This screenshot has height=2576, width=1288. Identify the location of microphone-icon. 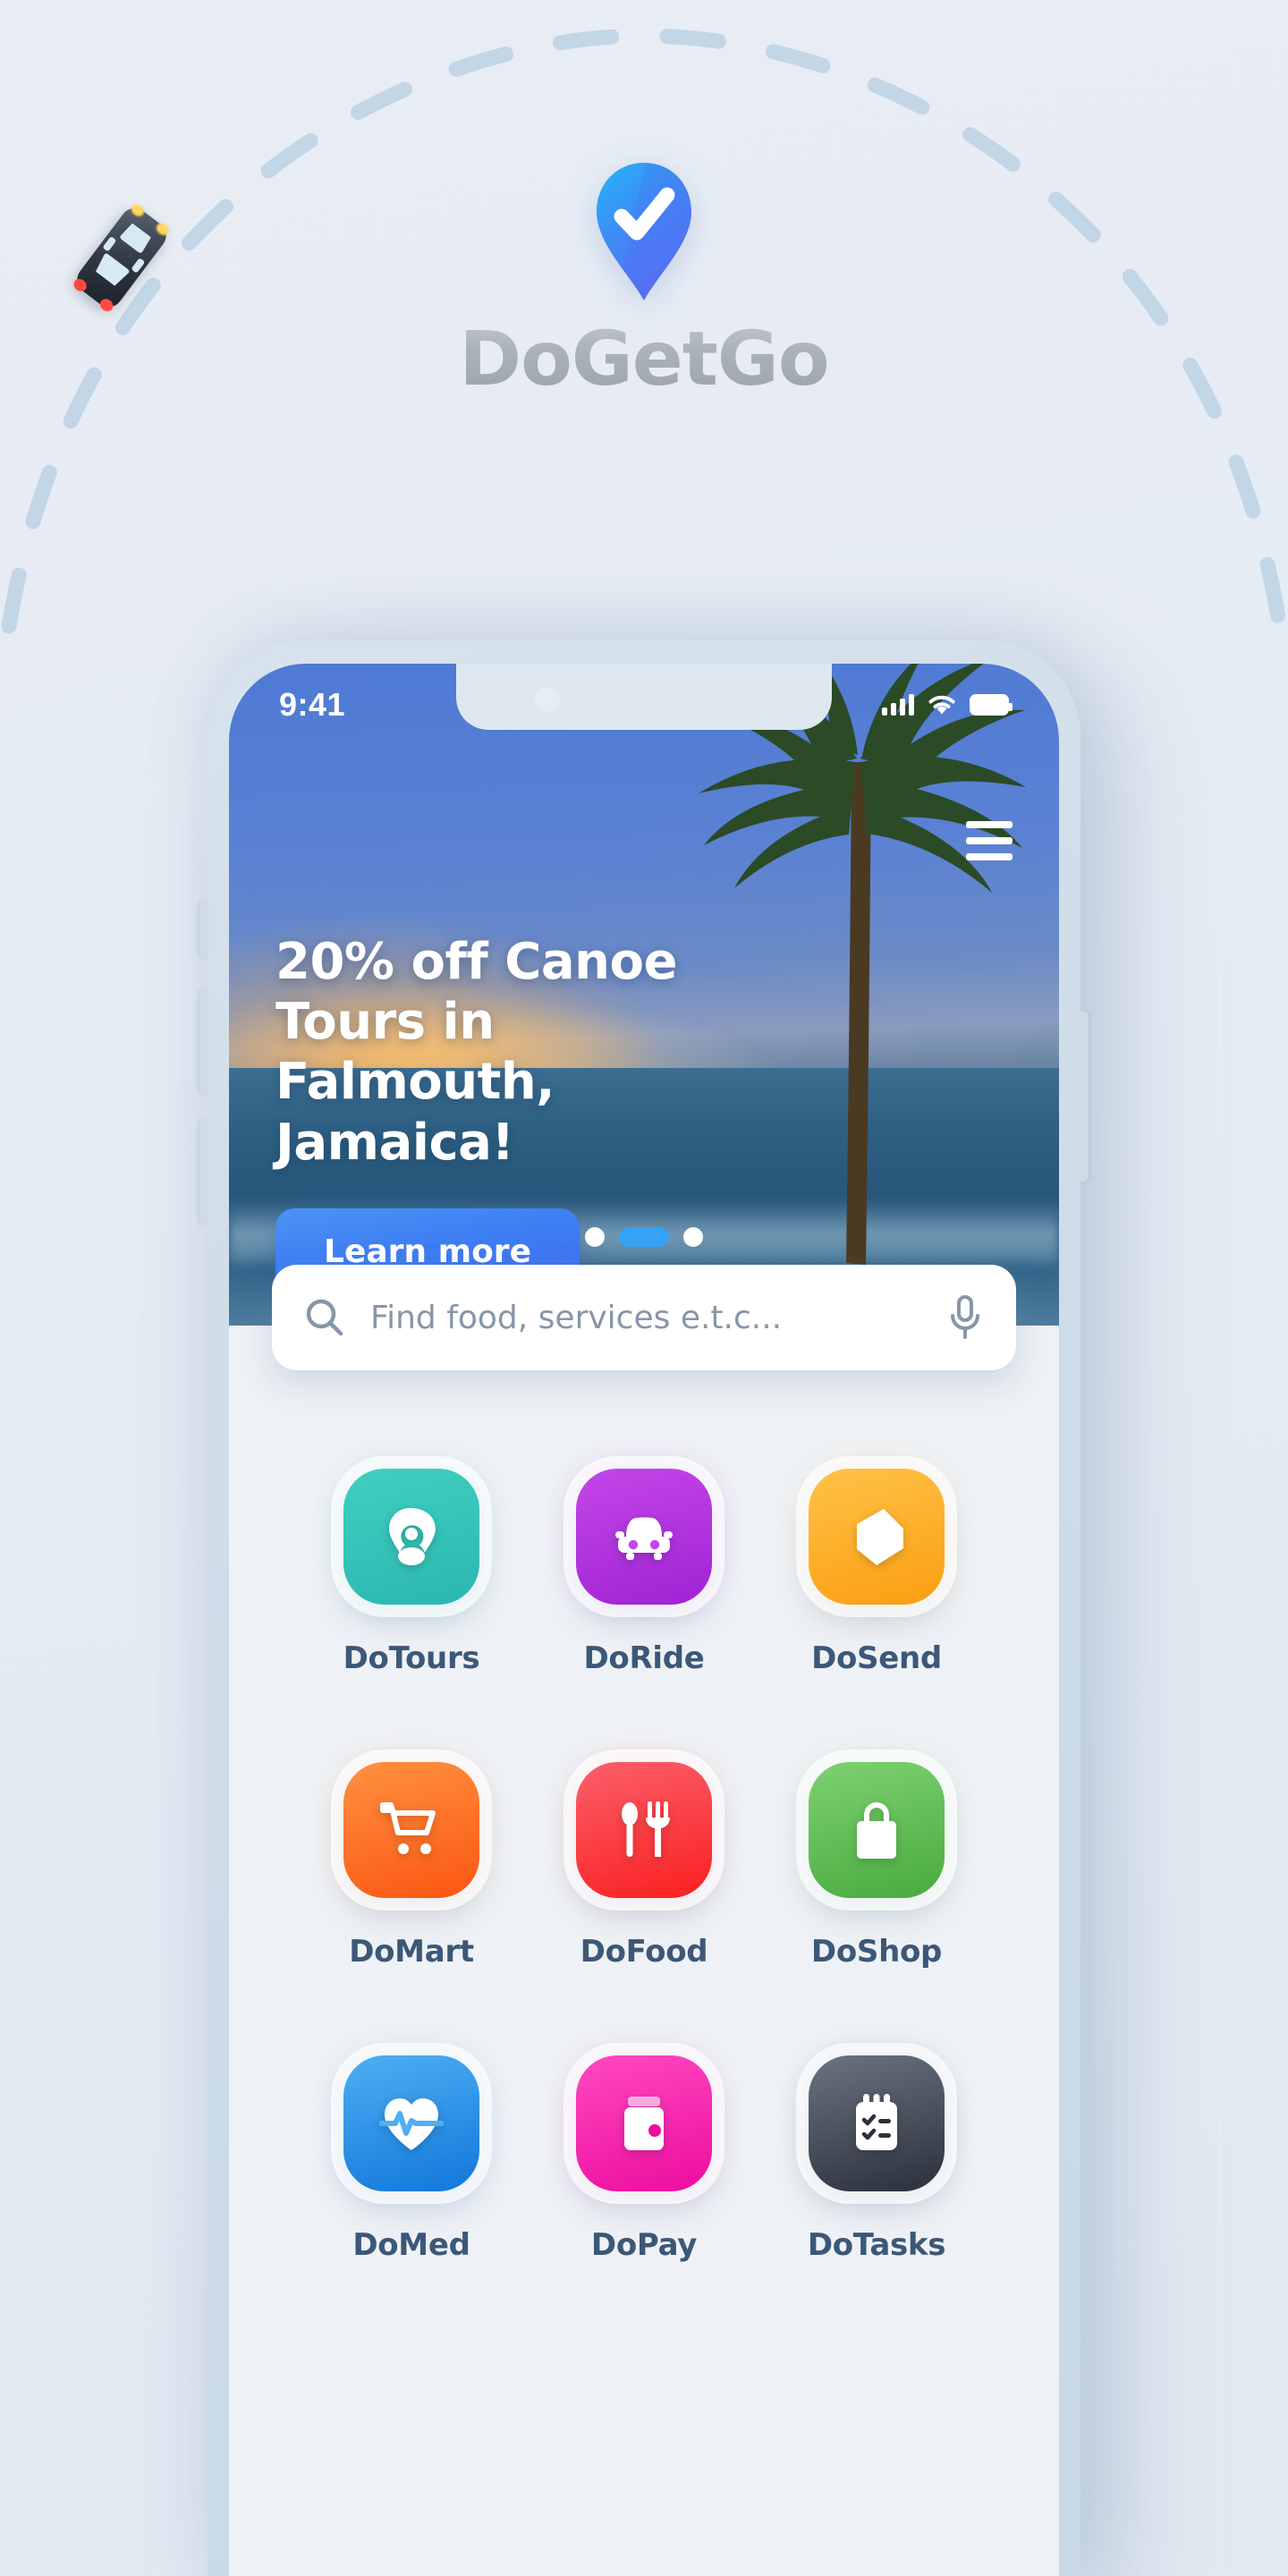
(965, 1317).